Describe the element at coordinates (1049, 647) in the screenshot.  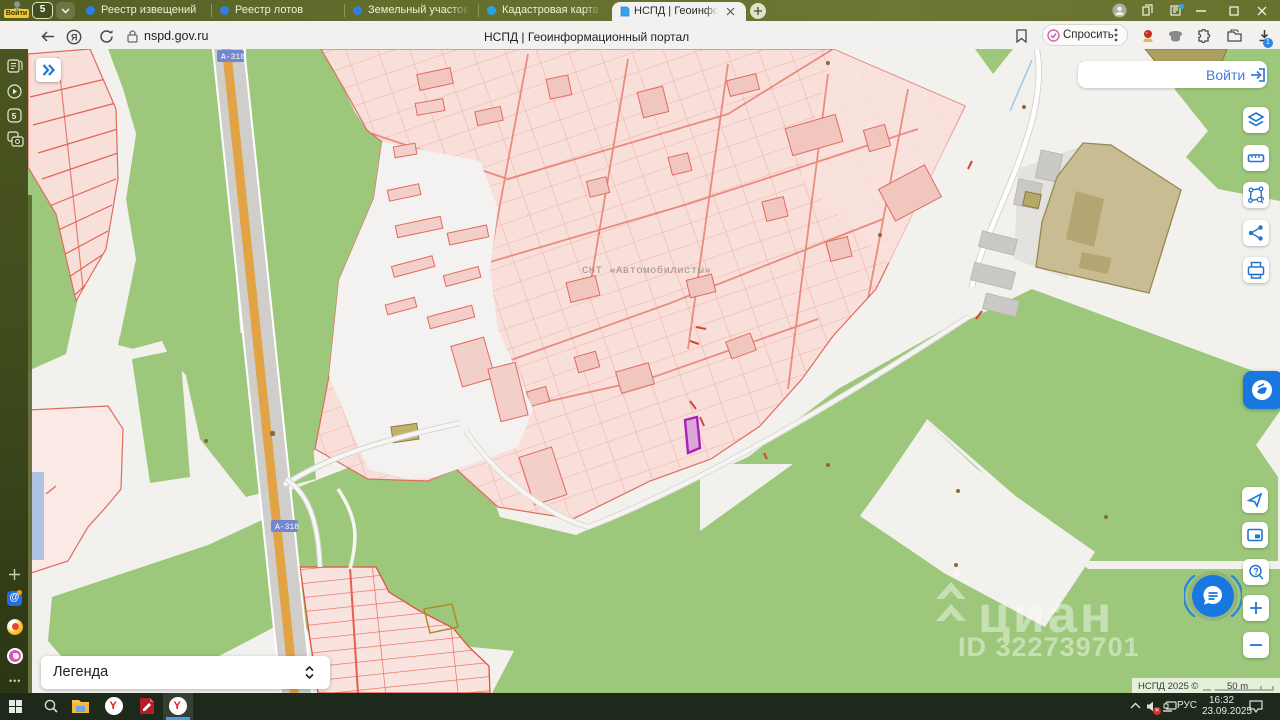
I see `svg-text: ID 322739701` at that location.